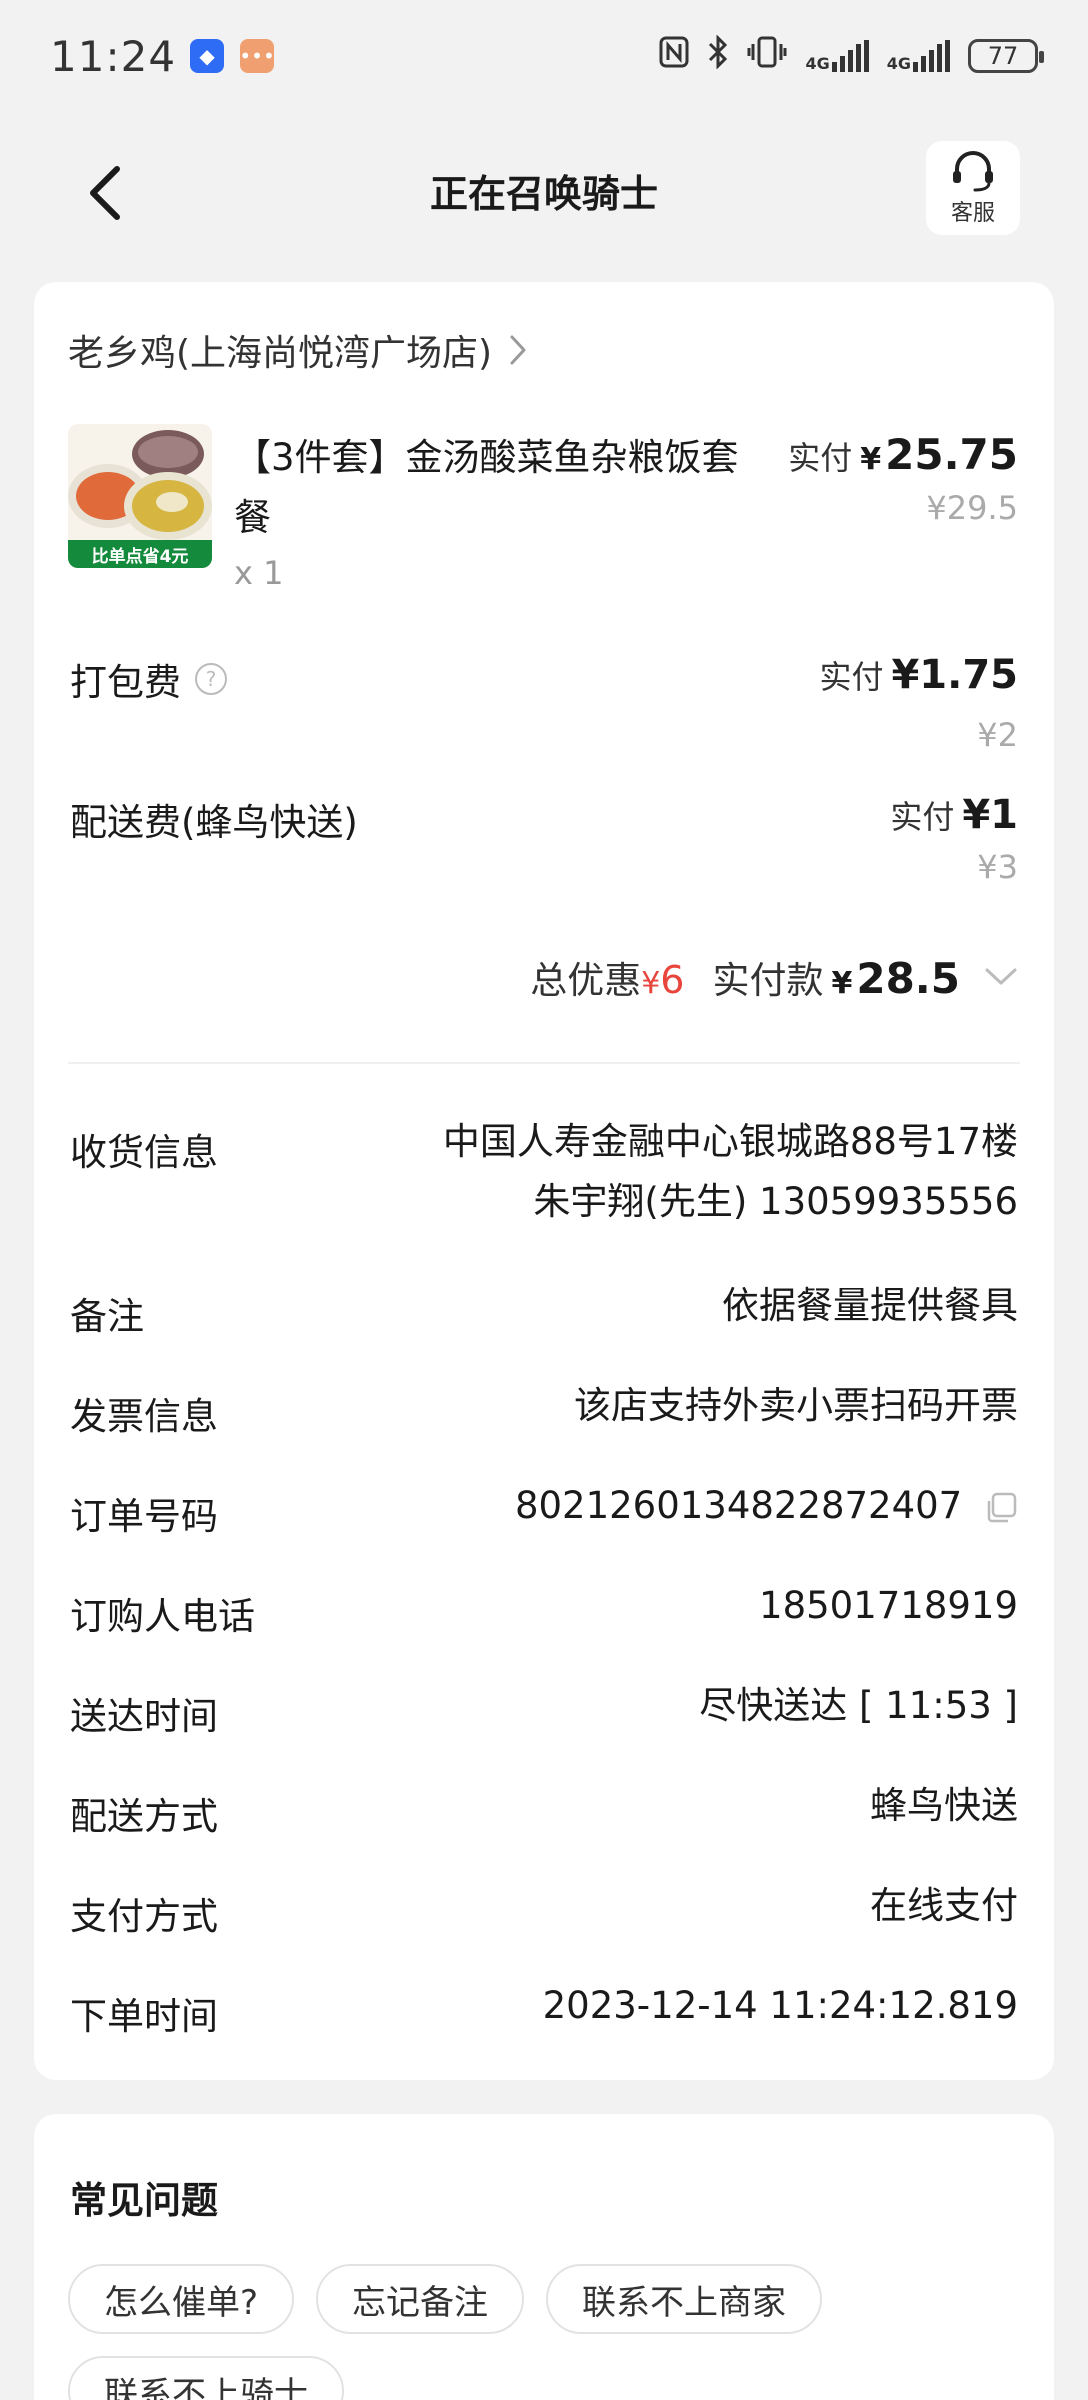 The height and width of the screenshot is (2400, 1088). I want to click on delivery-method-label: 配送方式, so click(144, 1816).